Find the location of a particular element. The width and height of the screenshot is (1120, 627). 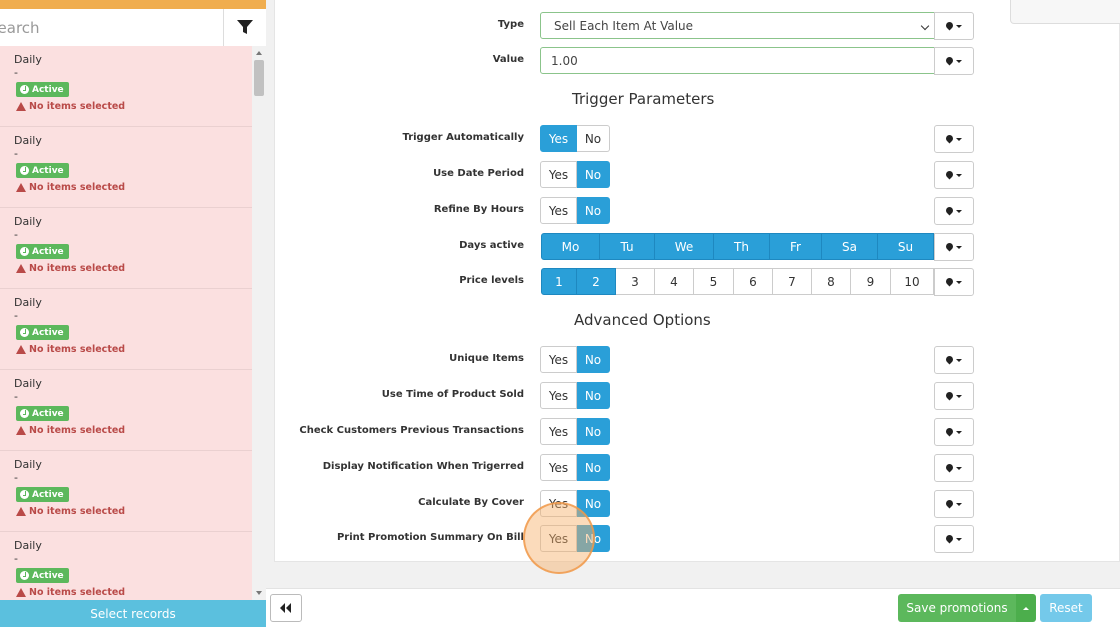

use-time-of-product-sold-toggle: Yes No is located at coordinates (575, 395).